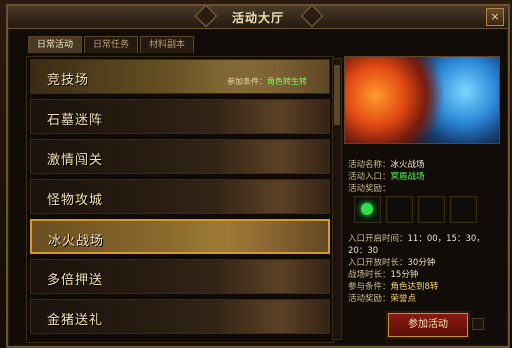 The width and height of the screenshot is (512, 348). I want to click on activity-name: 多倍押送, so click(75, 280).